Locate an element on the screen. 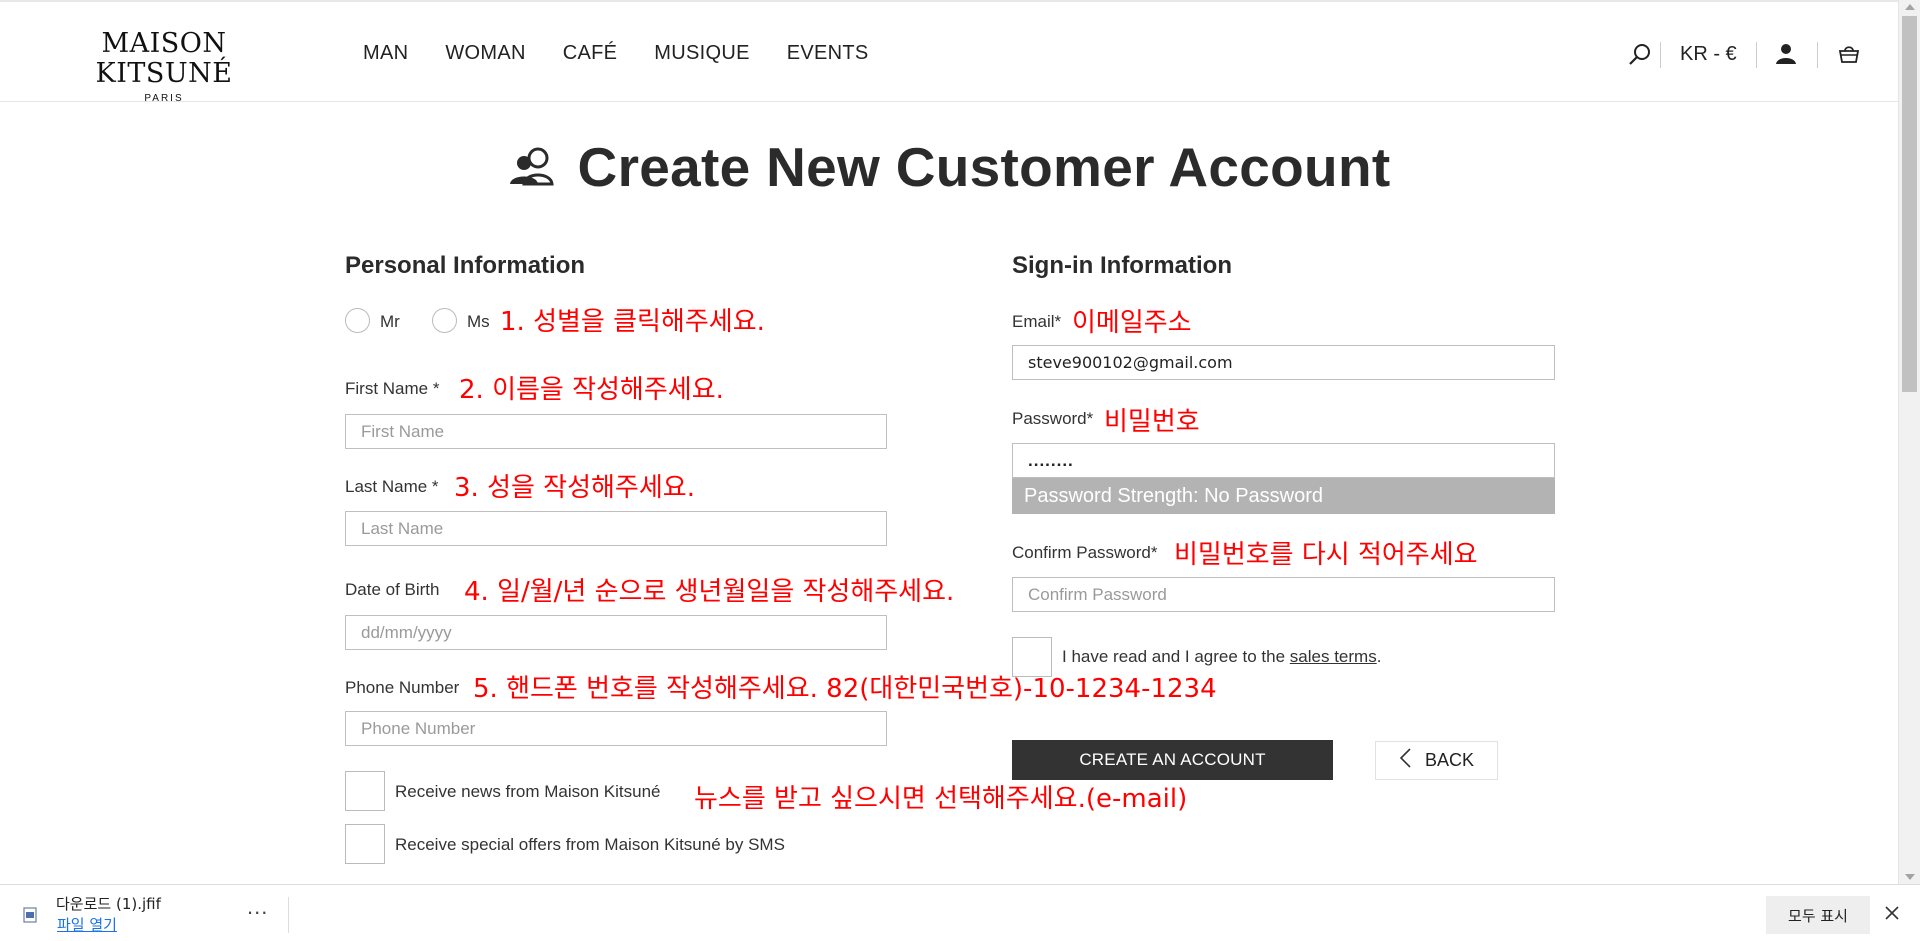  annotation-email: 이메일주소 is located at coordinates (1132, 323).